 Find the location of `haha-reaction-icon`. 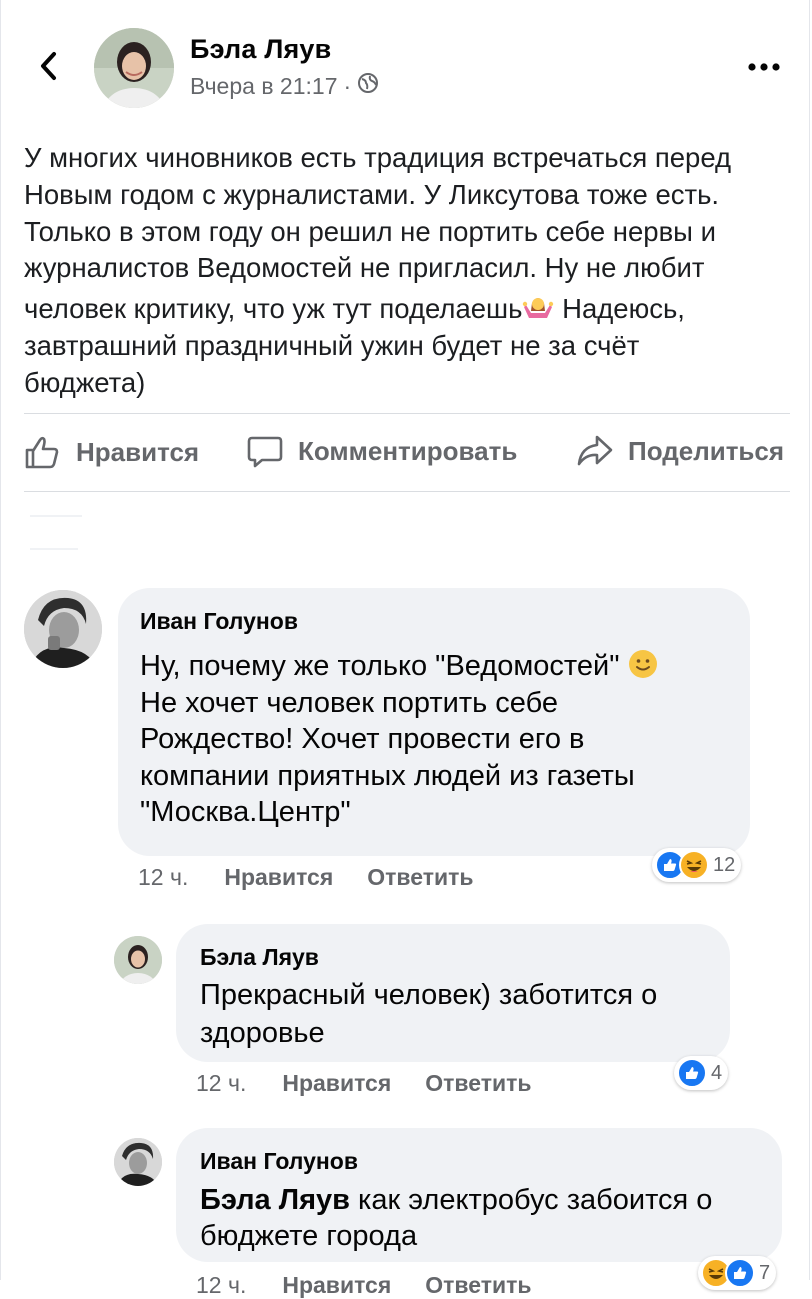

haha-reaction-icon is located at coordinates (694, 865).